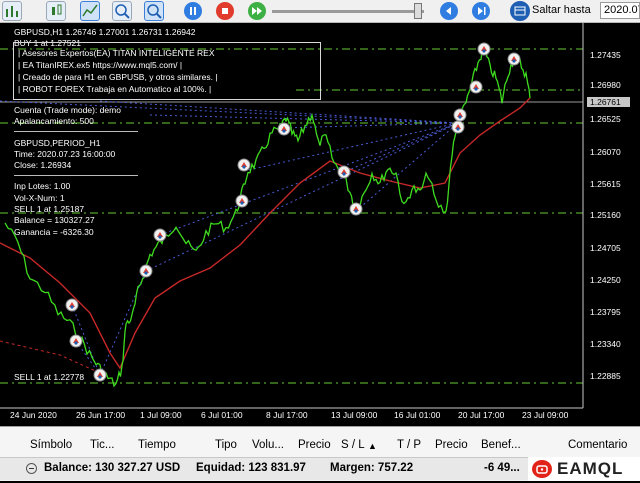 The height and width of the screenshot is (483, 640). What do you see at coordinates (481, 11) in the screenshot?
I see `step-forward-icon` at bounding box center [481, 11].